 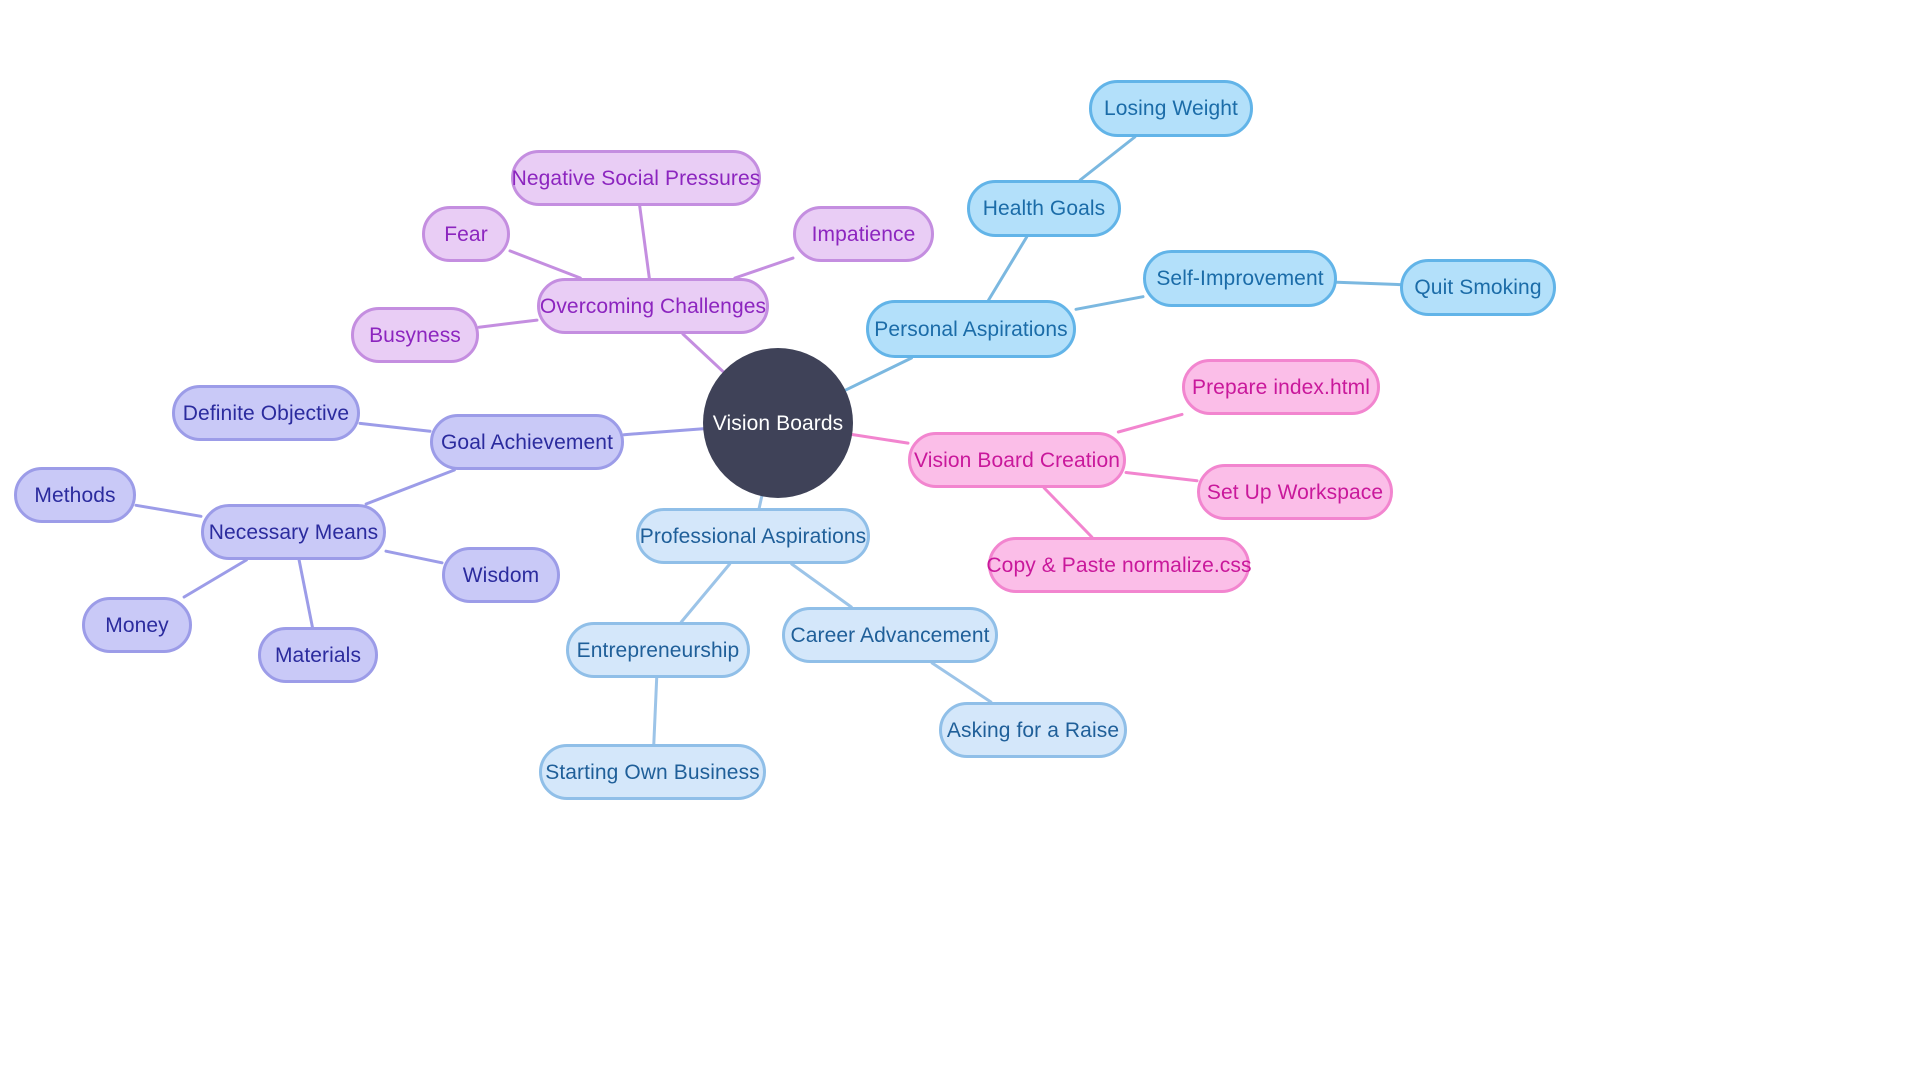 I want to click on mindmap-node-label: Fear, so click(x=466, y=234).